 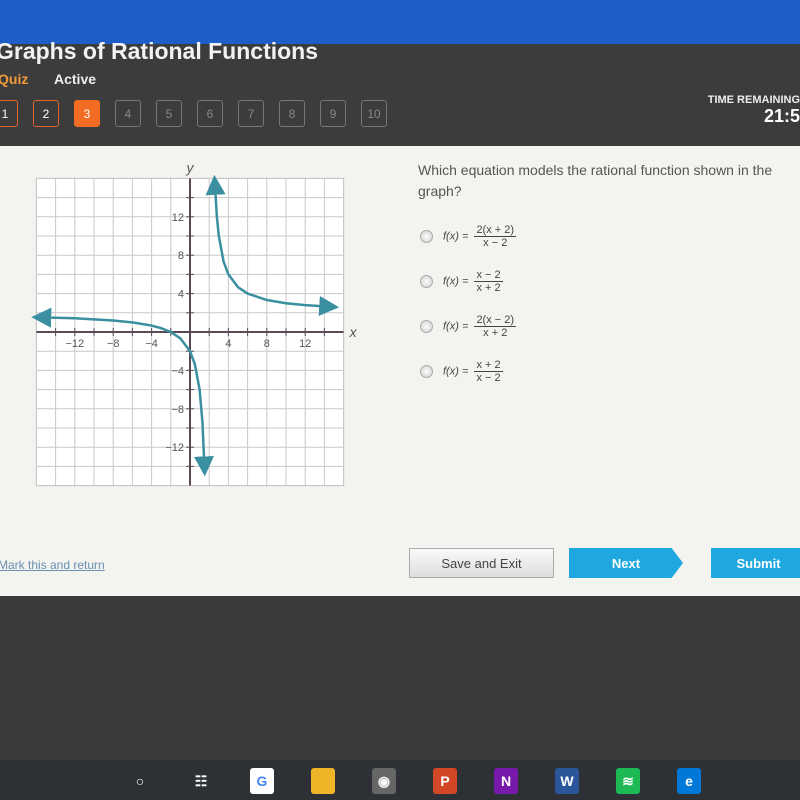 I want to click on x-tick-label: 4, so click(x=228, y=344).